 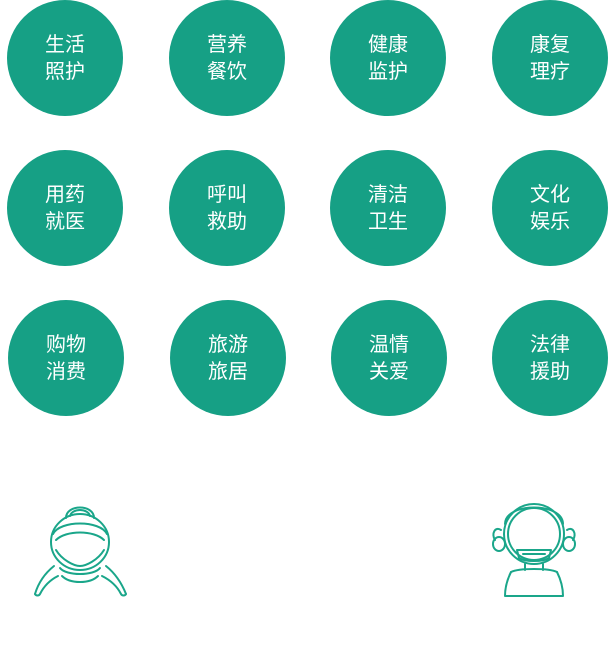 What do you see at coordinates (550, 208) in the screenshot?
I see `service-button-culture-entertainment: 文化 娱乐` at bounding box center [550, 208].